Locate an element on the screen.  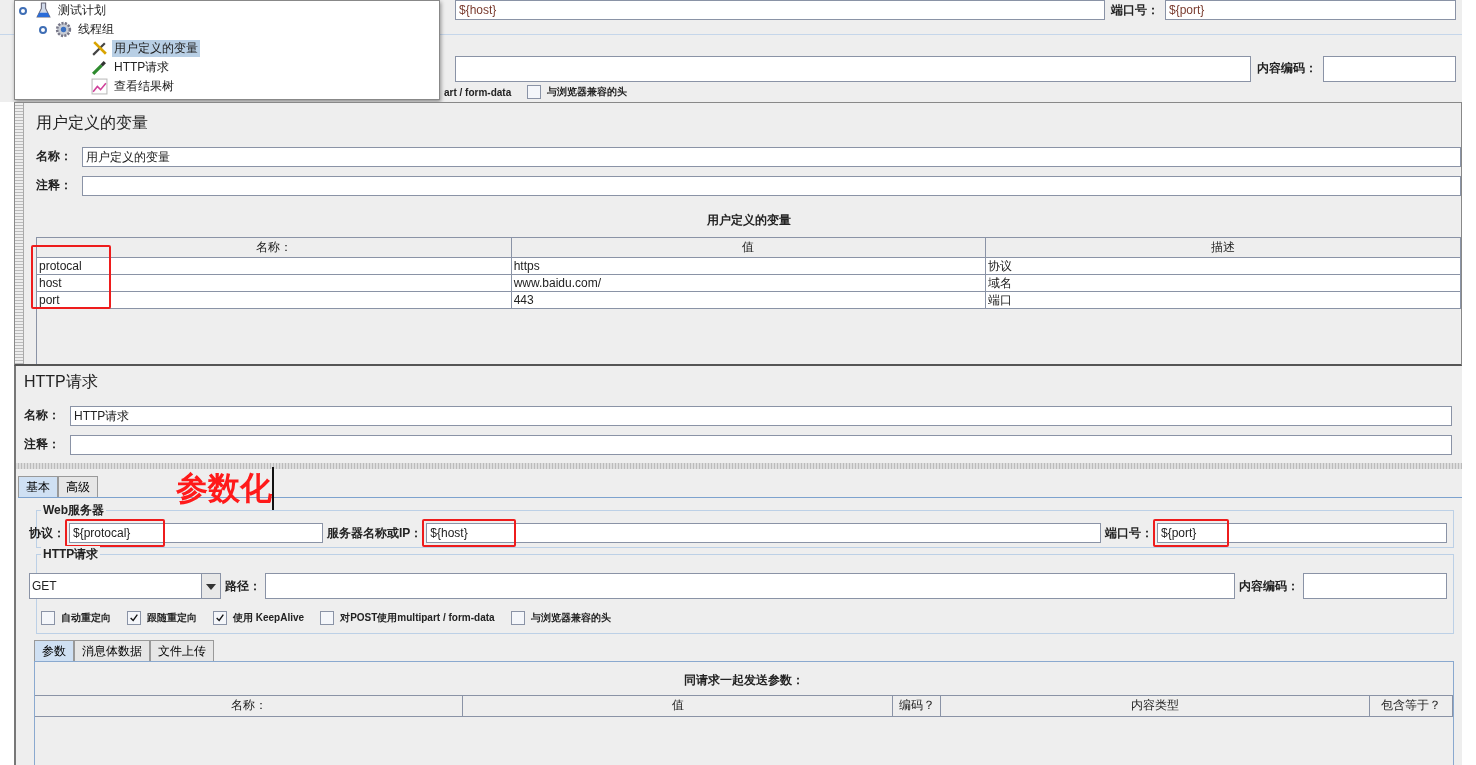
server-field: ${host} is located at coordinates (780, 10).